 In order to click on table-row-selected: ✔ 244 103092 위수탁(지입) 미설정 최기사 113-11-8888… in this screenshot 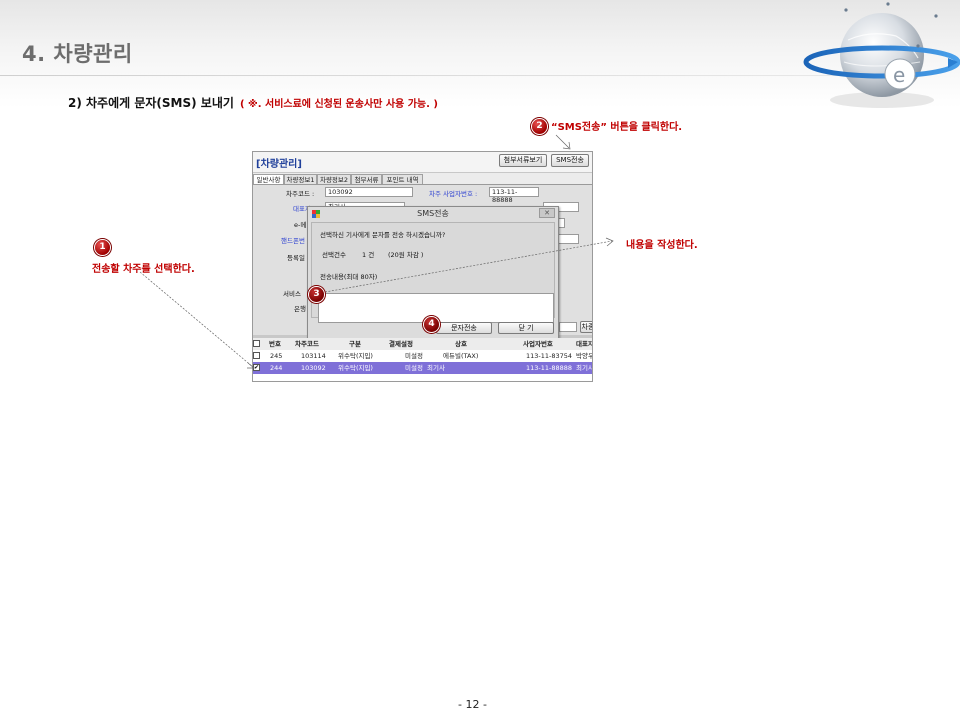, I will do `click(423, 368)`.